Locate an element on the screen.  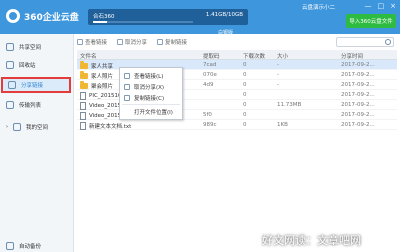
file-icon is located at coordinates (83, 96).